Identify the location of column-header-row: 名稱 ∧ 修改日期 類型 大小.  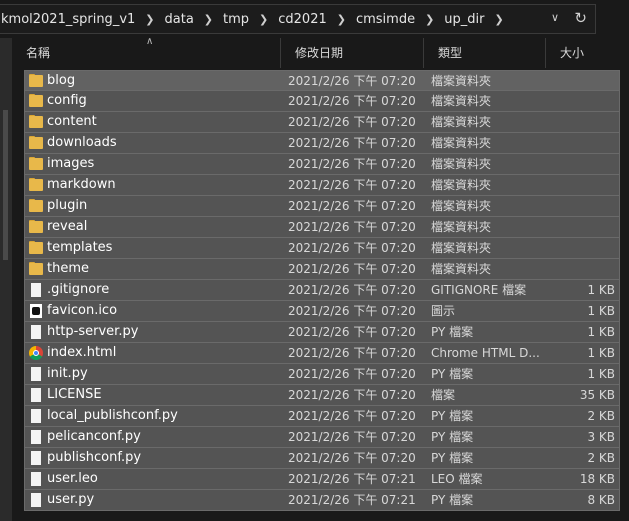
(320, 52).